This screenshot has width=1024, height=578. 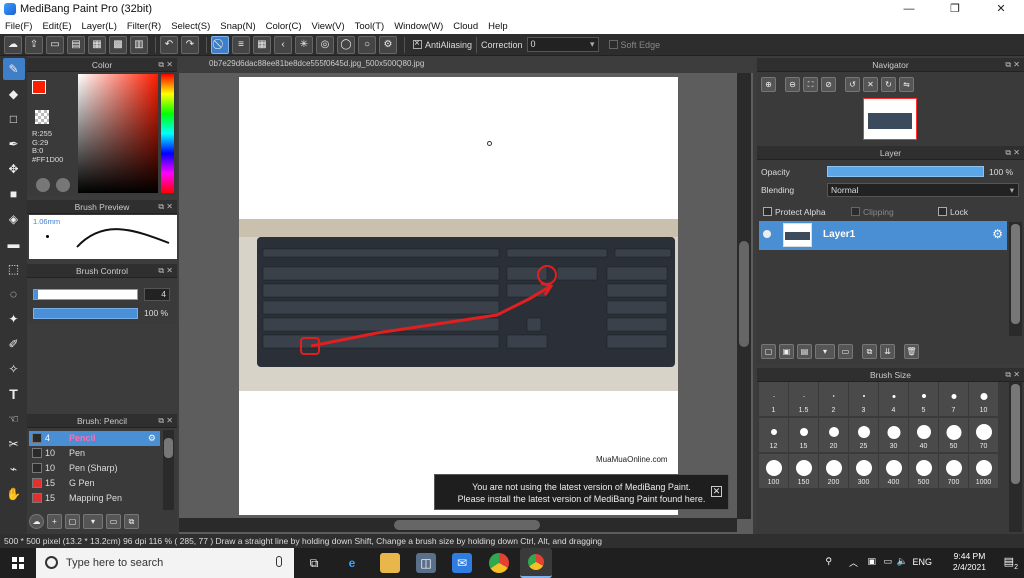 I want to click on brush-size-option: 50, so click(x=953, y=435).